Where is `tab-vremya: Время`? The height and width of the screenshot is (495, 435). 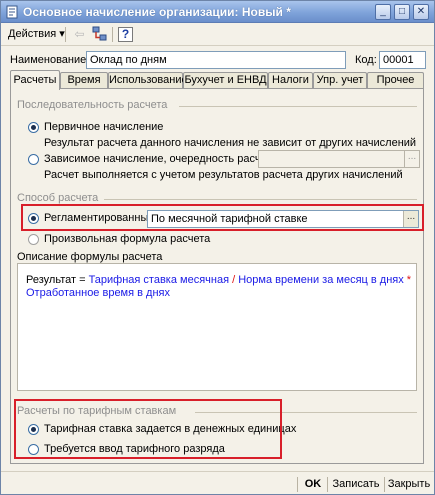 tab-vremya: Время is located at coordinates (84, 80).